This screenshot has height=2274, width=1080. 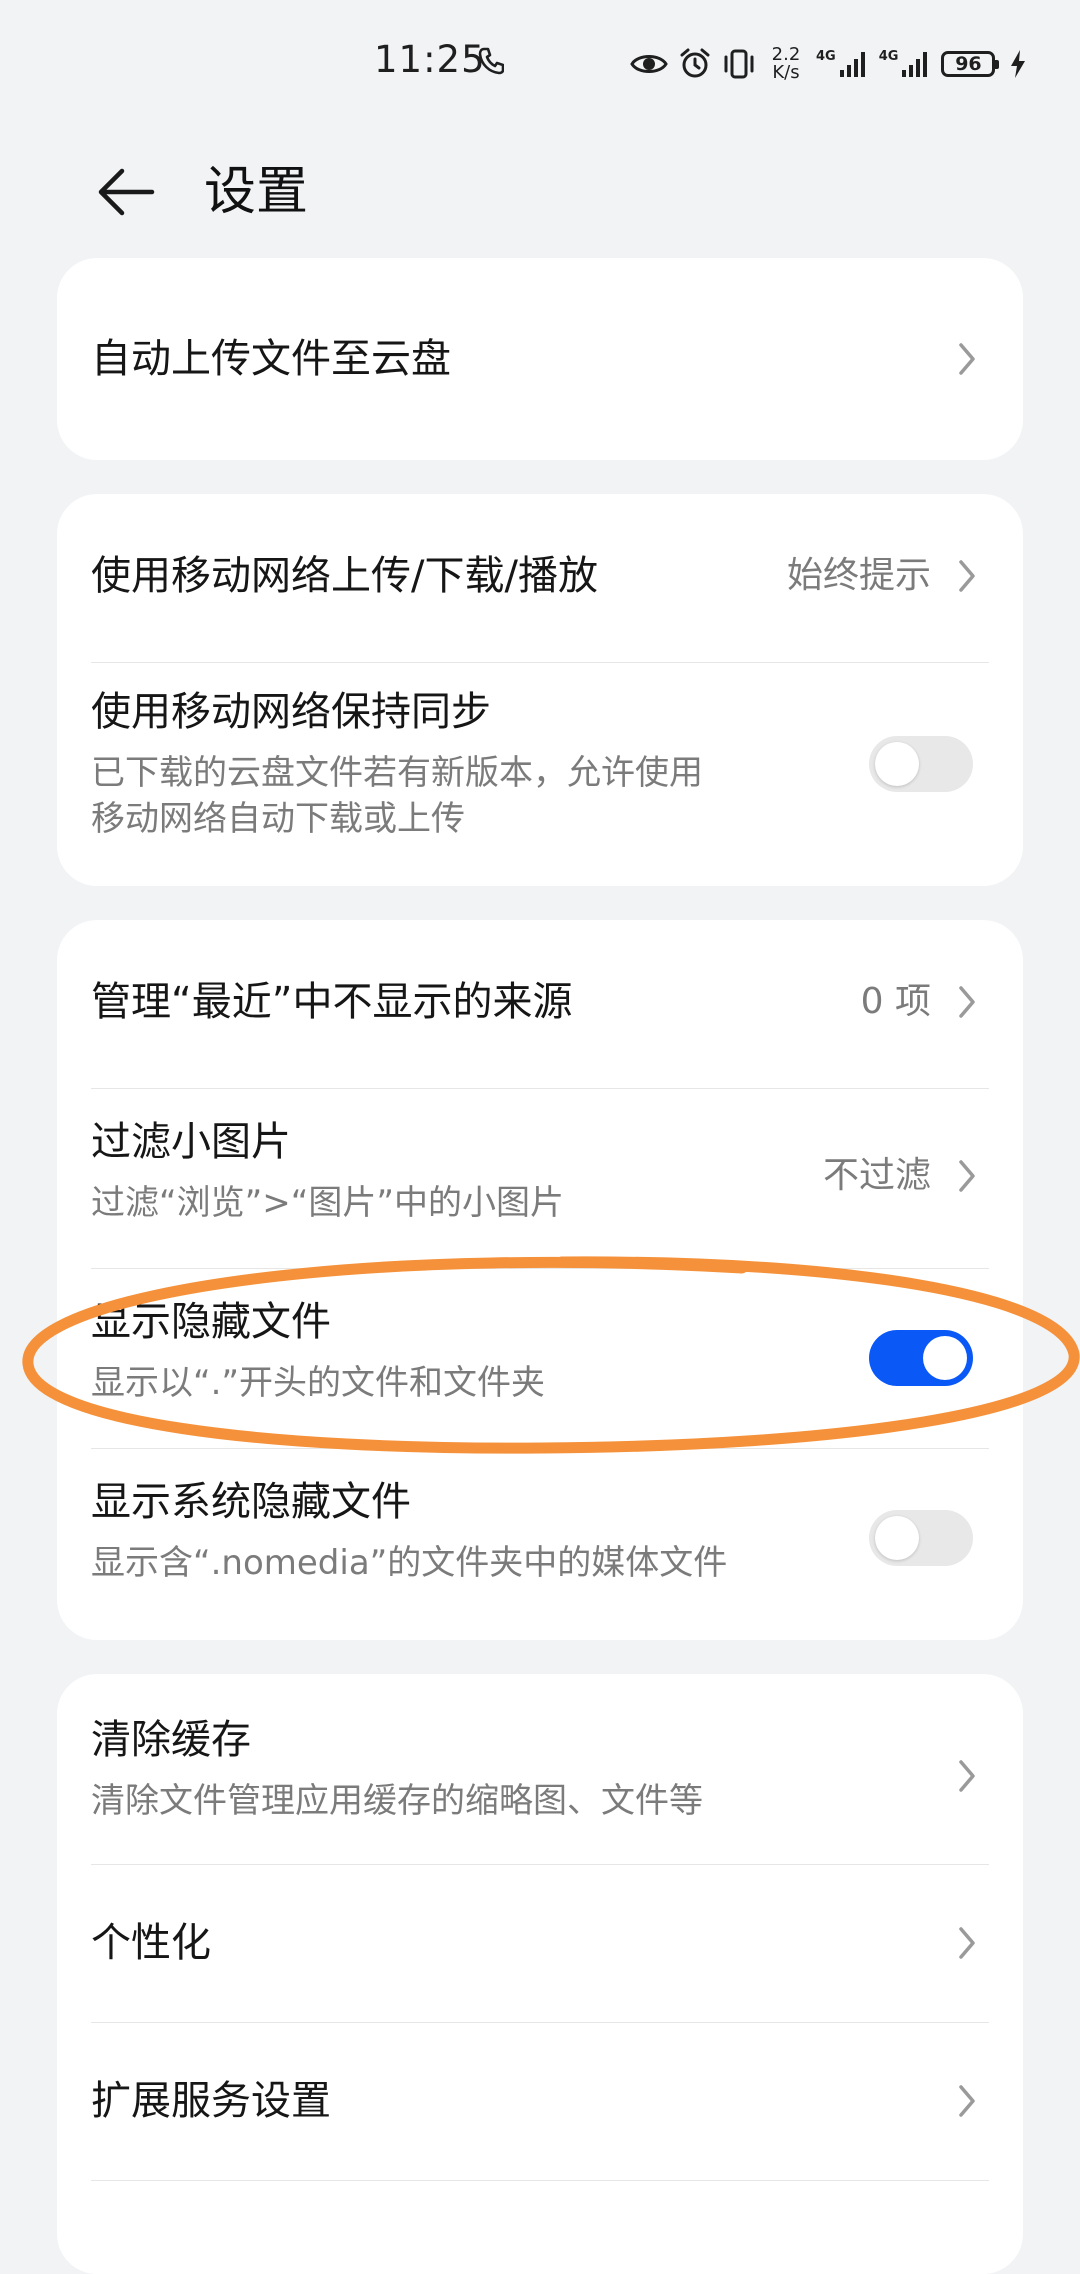 I want to click on setting-subtitle: 移动网络自动下载或上传, so click(x=278, y=819).